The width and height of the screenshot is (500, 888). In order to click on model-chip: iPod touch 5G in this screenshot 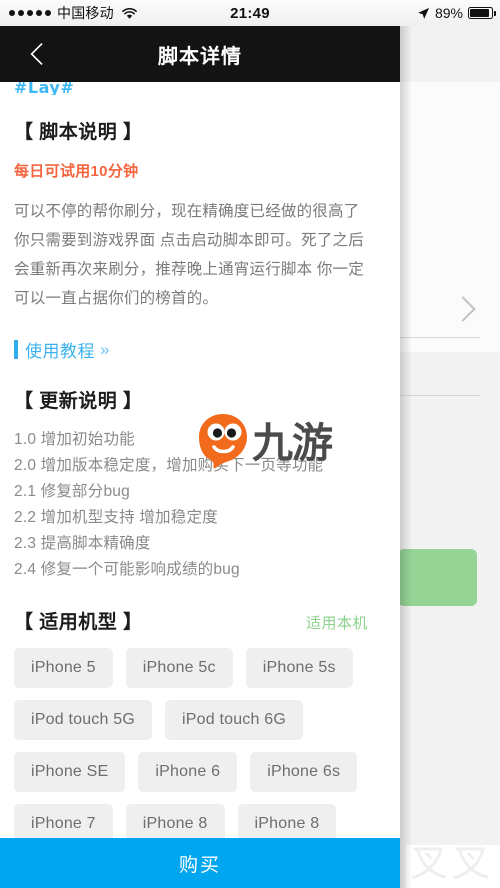, I will do `click(83, 720)`.